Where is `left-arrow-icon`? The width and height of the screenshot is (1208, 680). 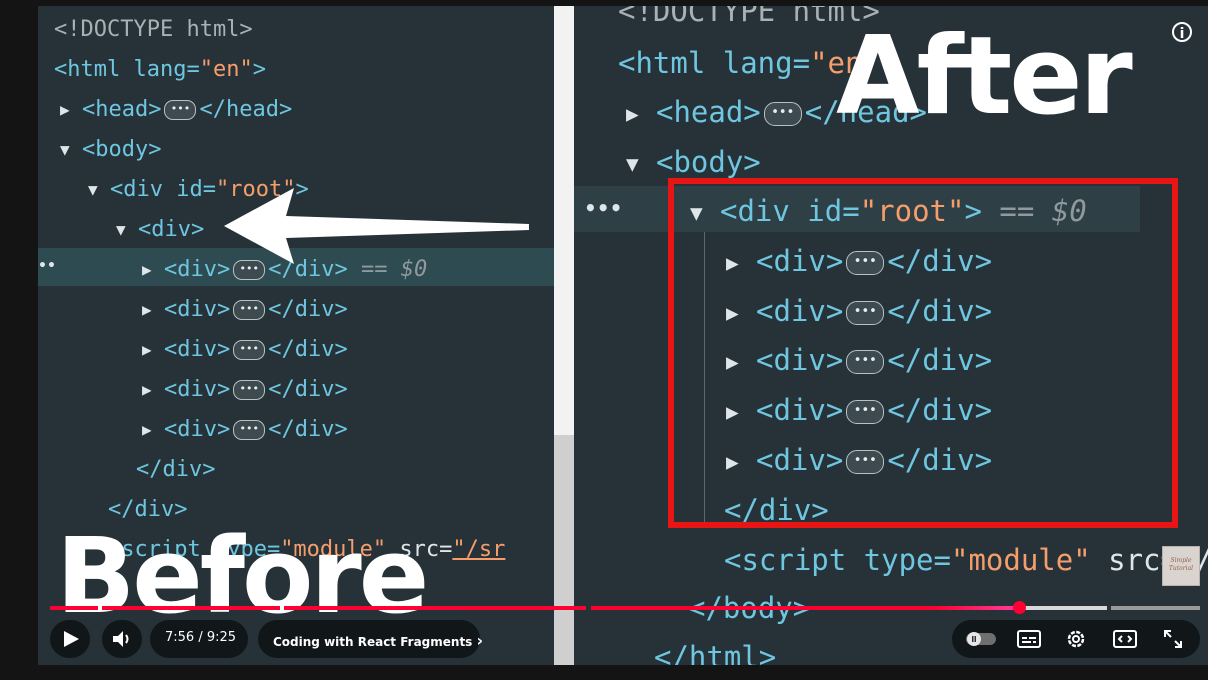
left-arrow-icon is located at coordinates (376, 226).